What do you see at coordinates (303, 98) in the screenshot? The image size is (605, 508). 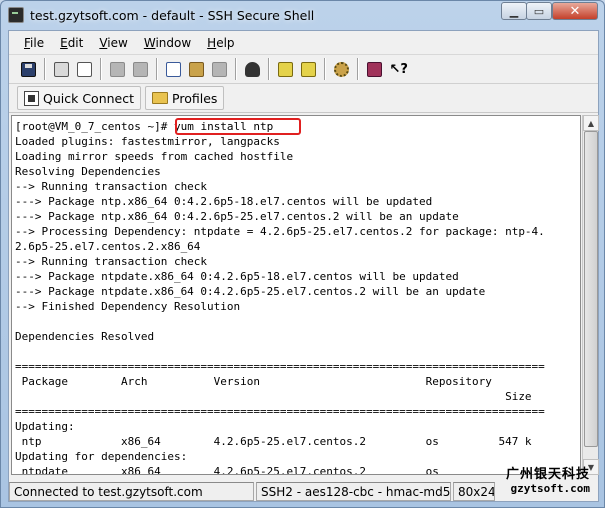 I see `quick-connect-bar: Quick Connect Profiles` at bounding box center [303, 98].